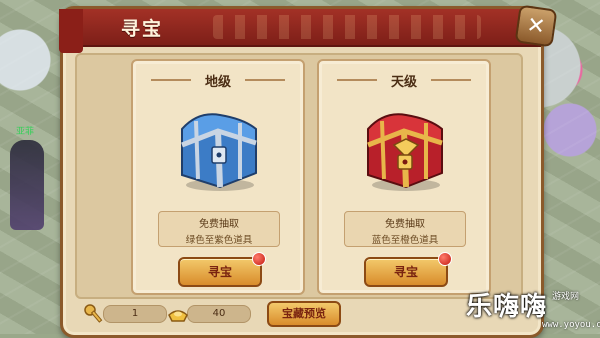 The width and height of the screenshot is (600, 338). What do you see at coordinates (218, 80) in the screenshot?
I see `card-tier-title: 地级` at bounding box center [218, 80].